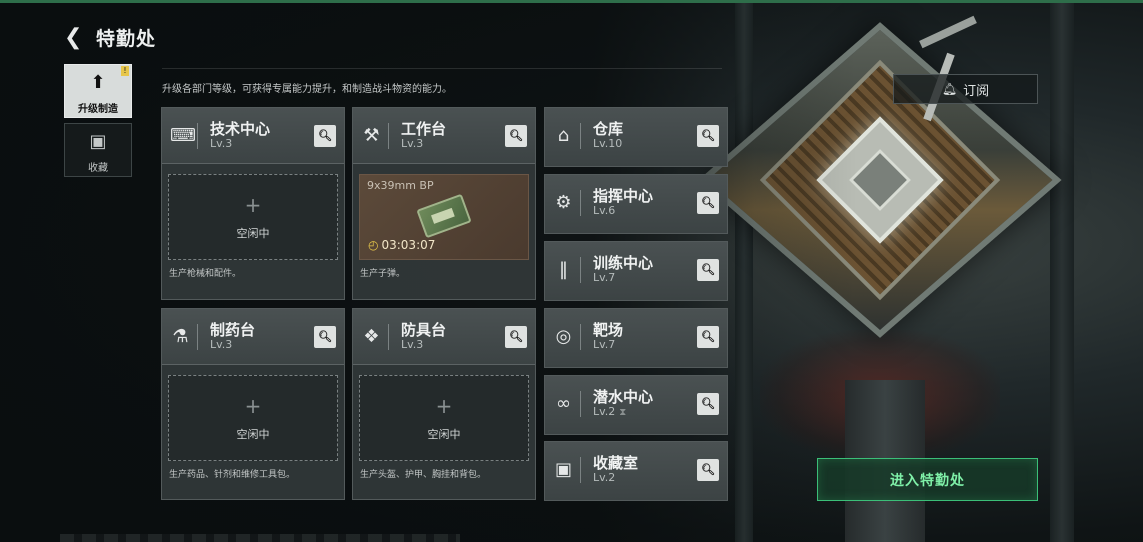  Describe the element at coordinates (125, 71) in the screenshot. I see `notification-badge: !` at that location.